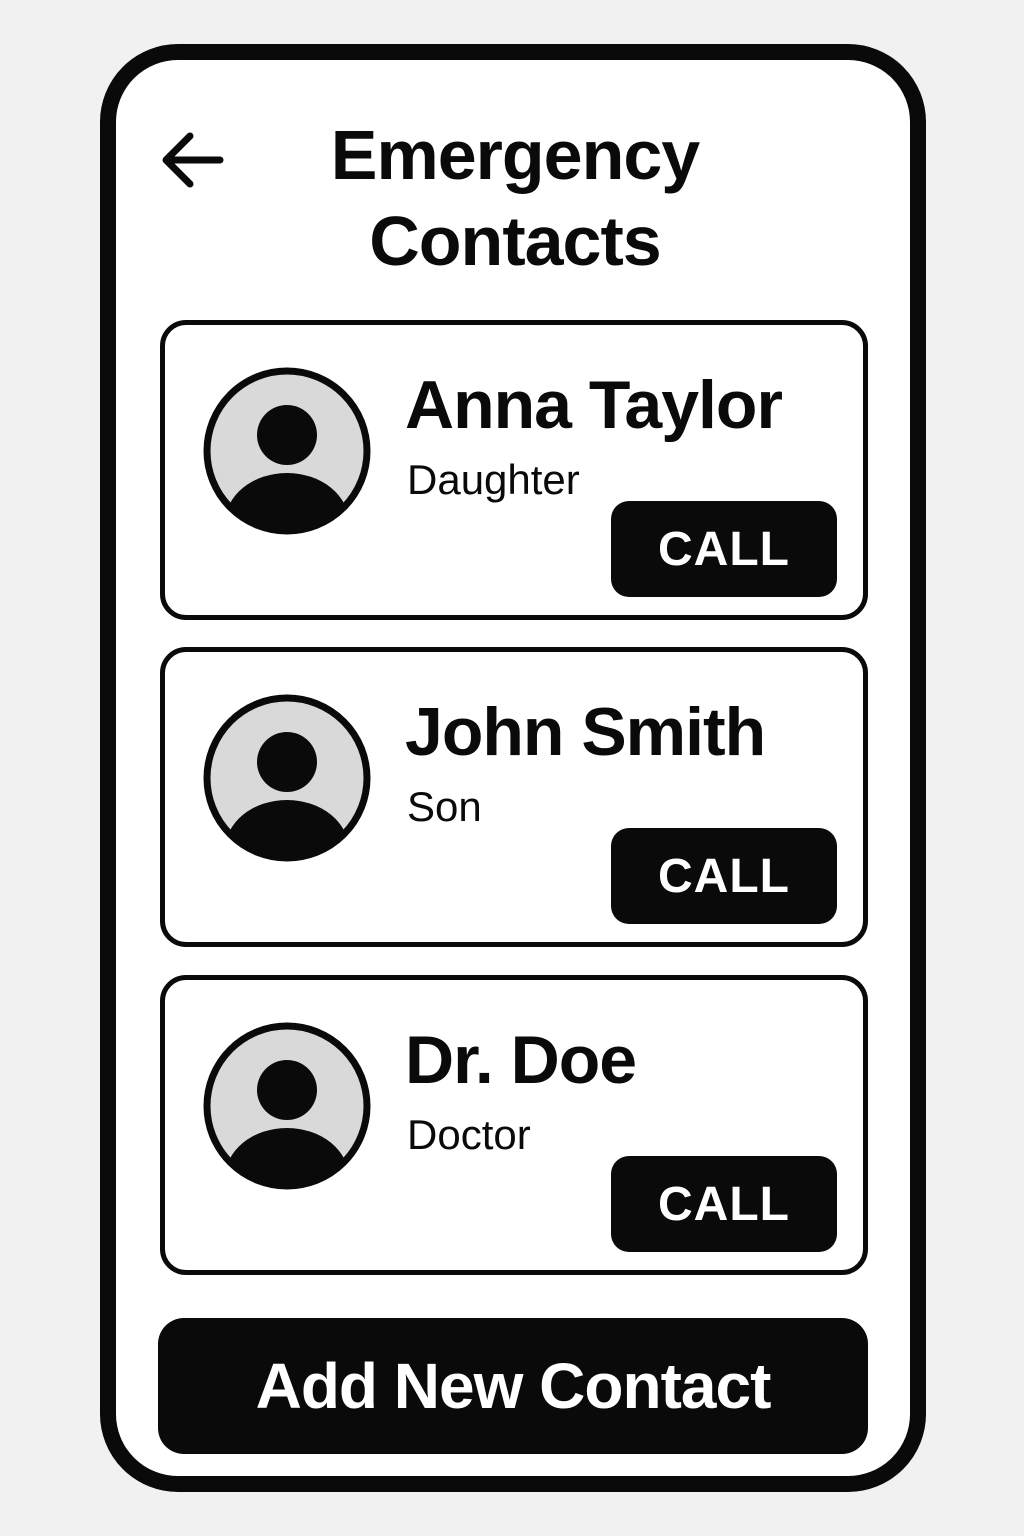 This screenshot has width=1024, height=1536. I want to click on contact-card: John Smith Son CALL, so click(514, 797).